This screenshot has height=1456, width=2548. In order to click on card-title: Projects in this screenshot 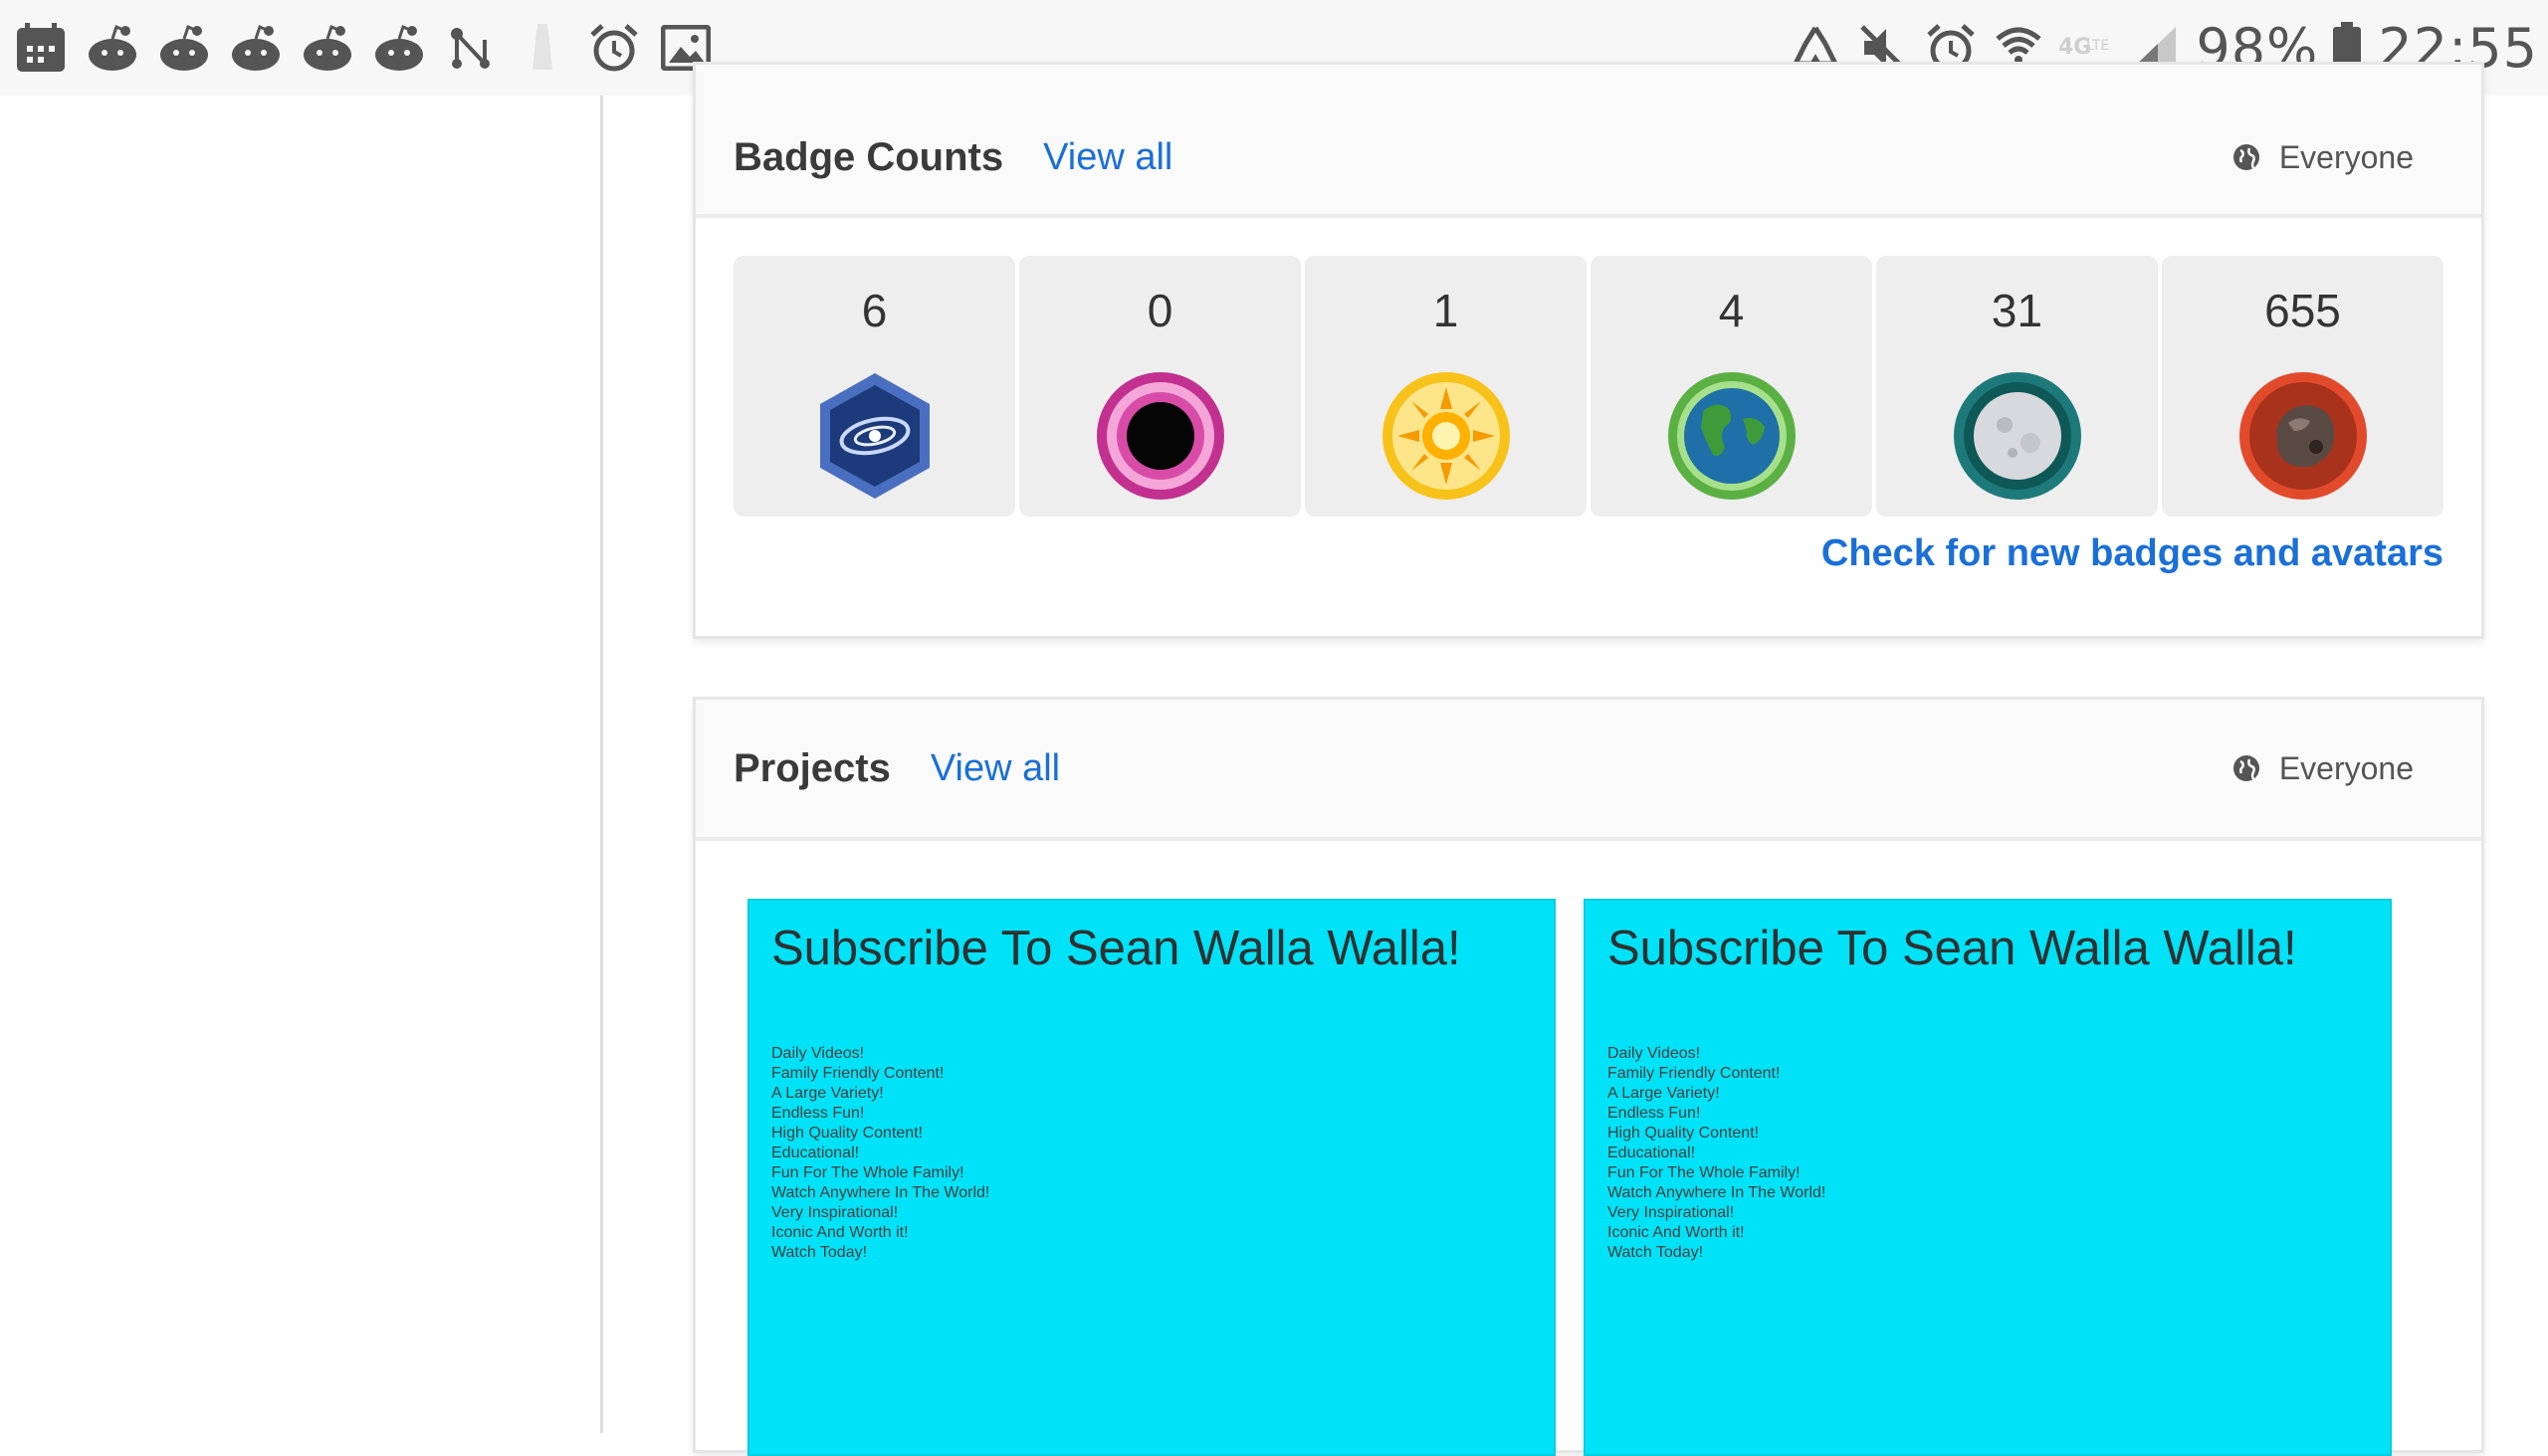, I will do `click(812, 767)`.